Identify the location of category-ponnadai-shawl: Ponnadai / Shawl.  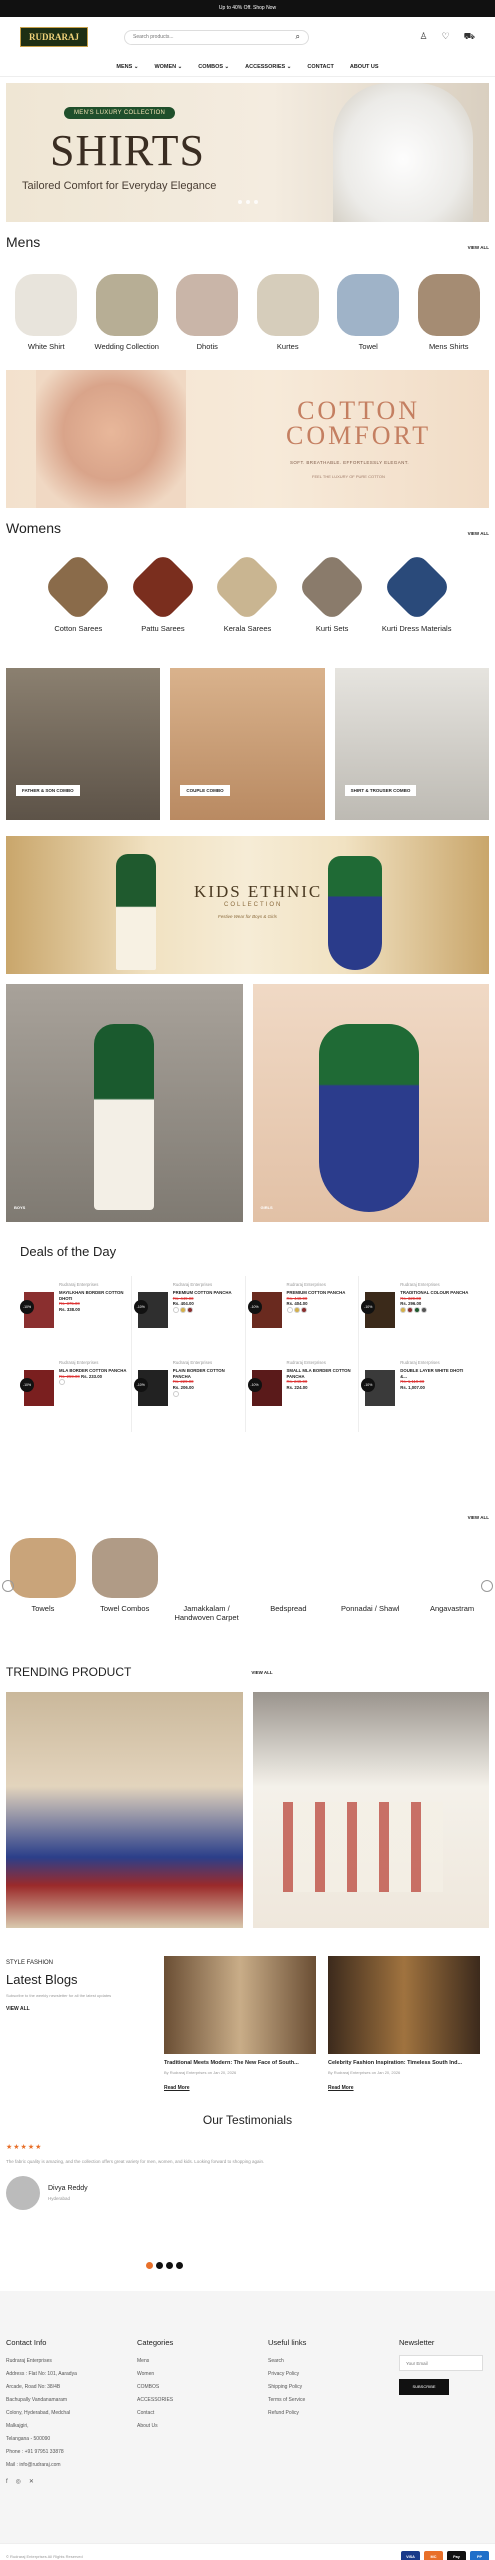
(370, 1580).